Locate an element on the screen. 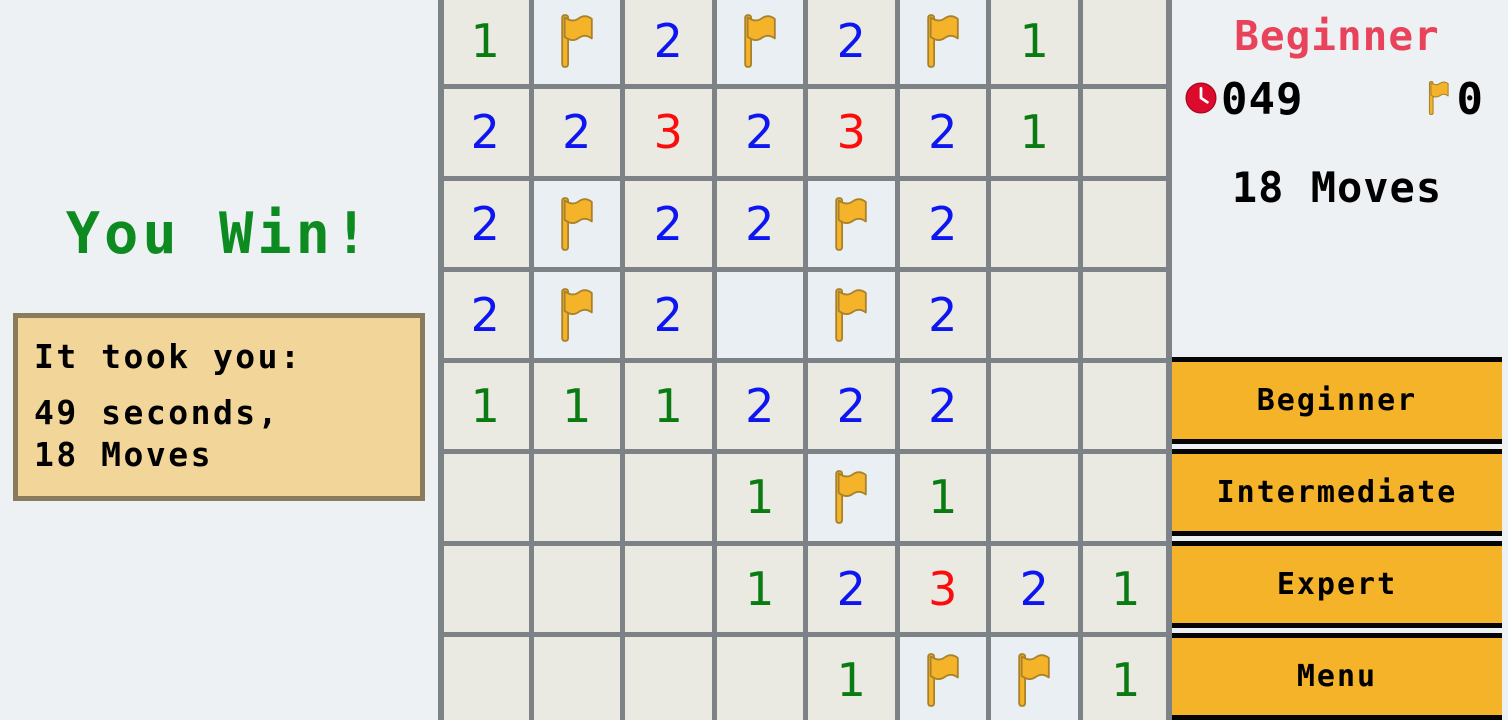  button-label: Beginner is located at coordinates (1337, 400).